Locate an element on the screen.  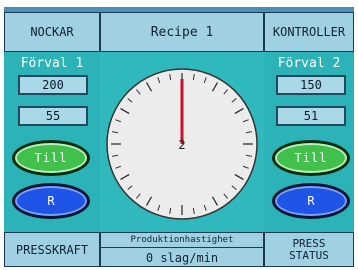
forval-1-value-2: 55 is located at coordinates (53, 116).